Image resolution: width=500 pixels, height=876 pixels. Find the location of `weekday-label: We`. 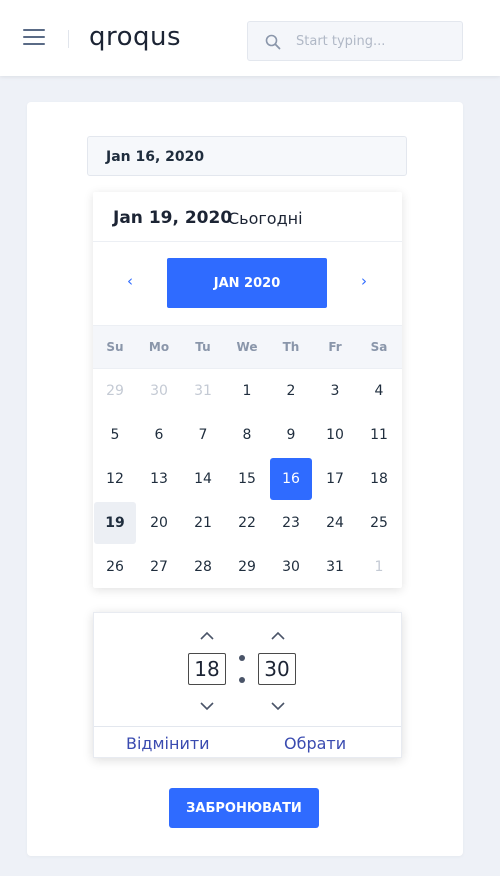

weekday-label: We is located at coordinates (247, 347).